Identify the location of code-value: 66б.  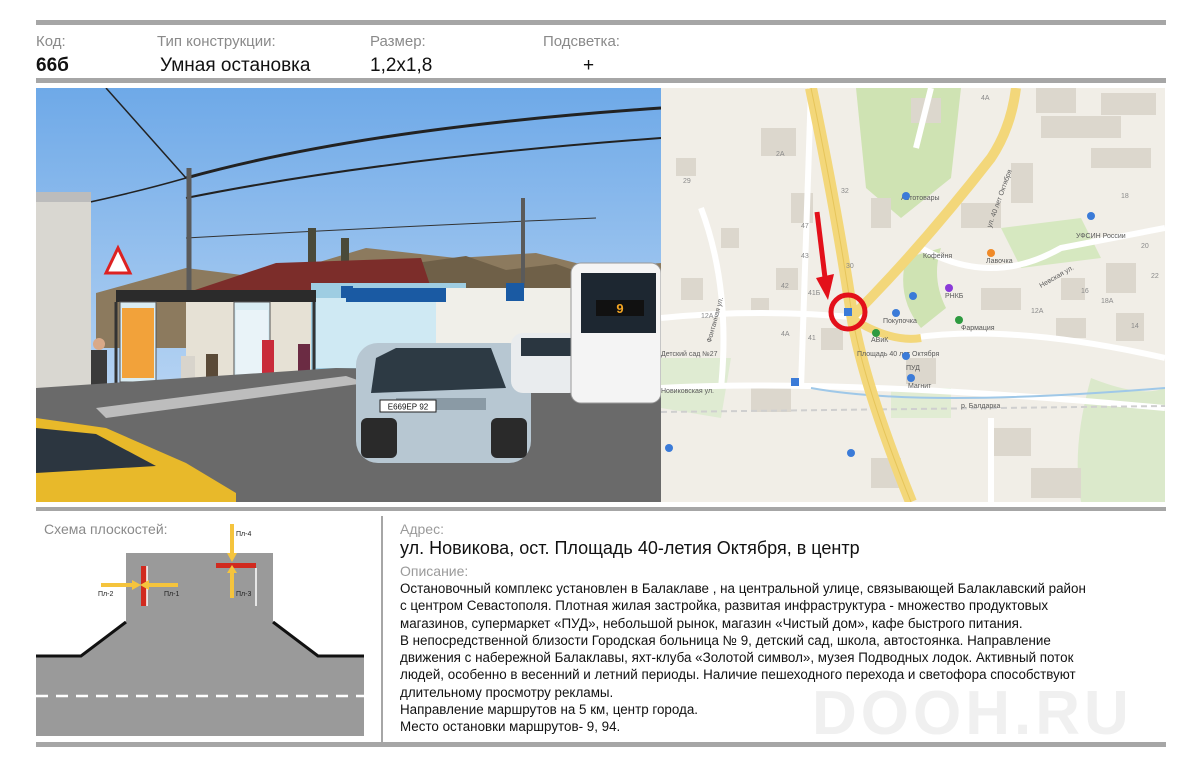
(52, 65).